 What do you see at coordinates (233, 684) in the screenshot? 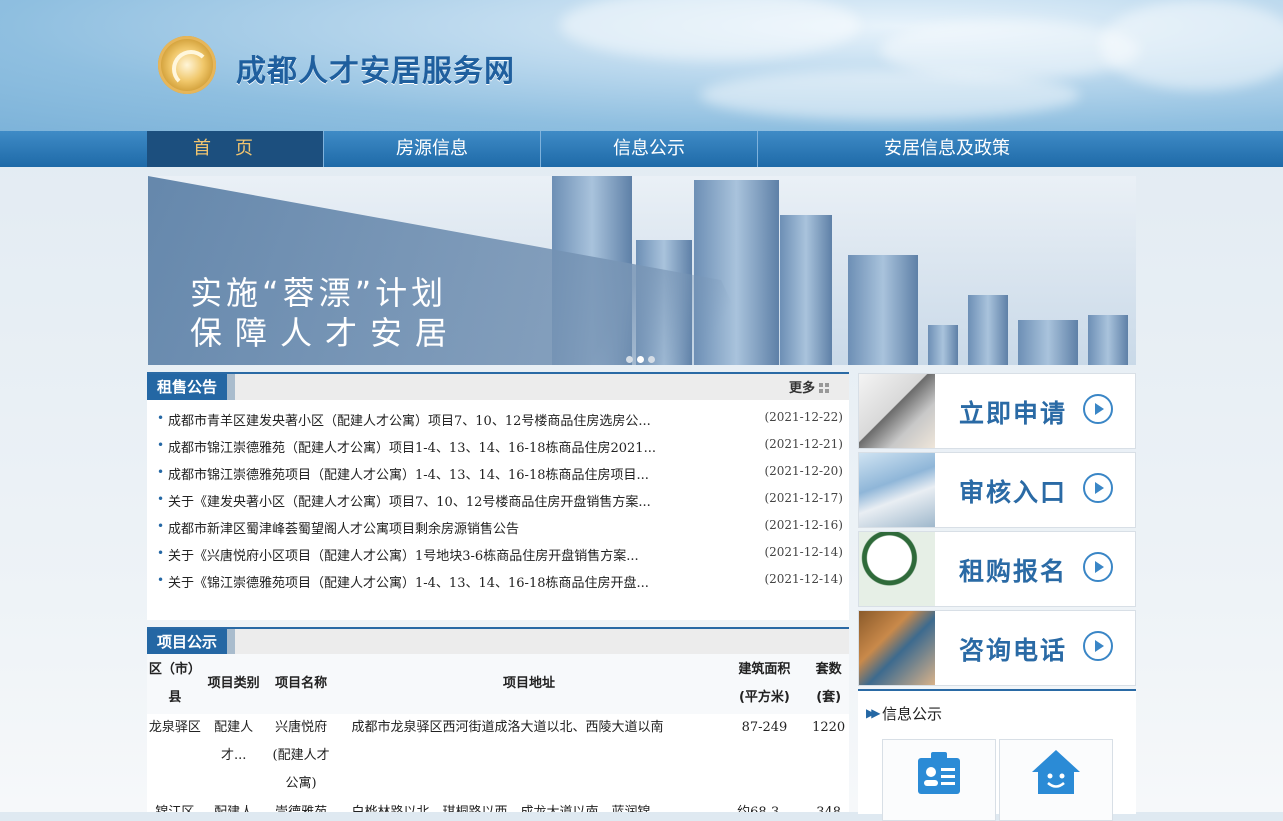
I see `col-type: 项目类别` at bounding box center [233, 684].